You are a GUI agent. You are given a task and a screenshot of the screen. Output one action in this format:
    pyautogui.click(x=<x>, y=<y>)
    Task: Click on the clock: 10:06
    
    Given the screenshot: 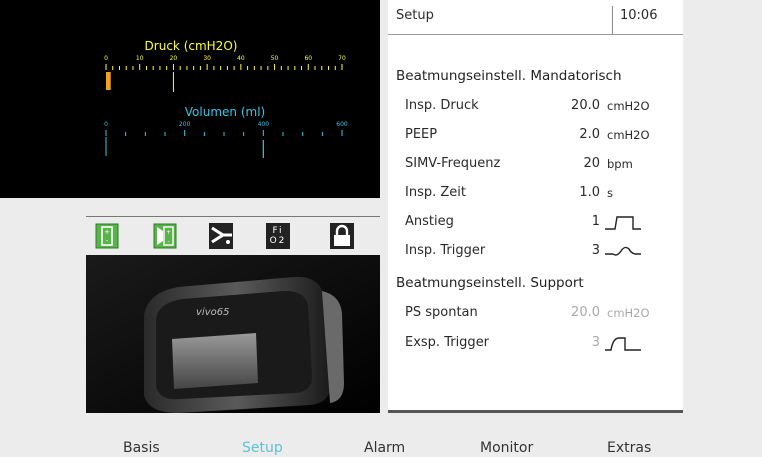 What is the action you would take?
    pyautogui.click(x=639, y=15)
    